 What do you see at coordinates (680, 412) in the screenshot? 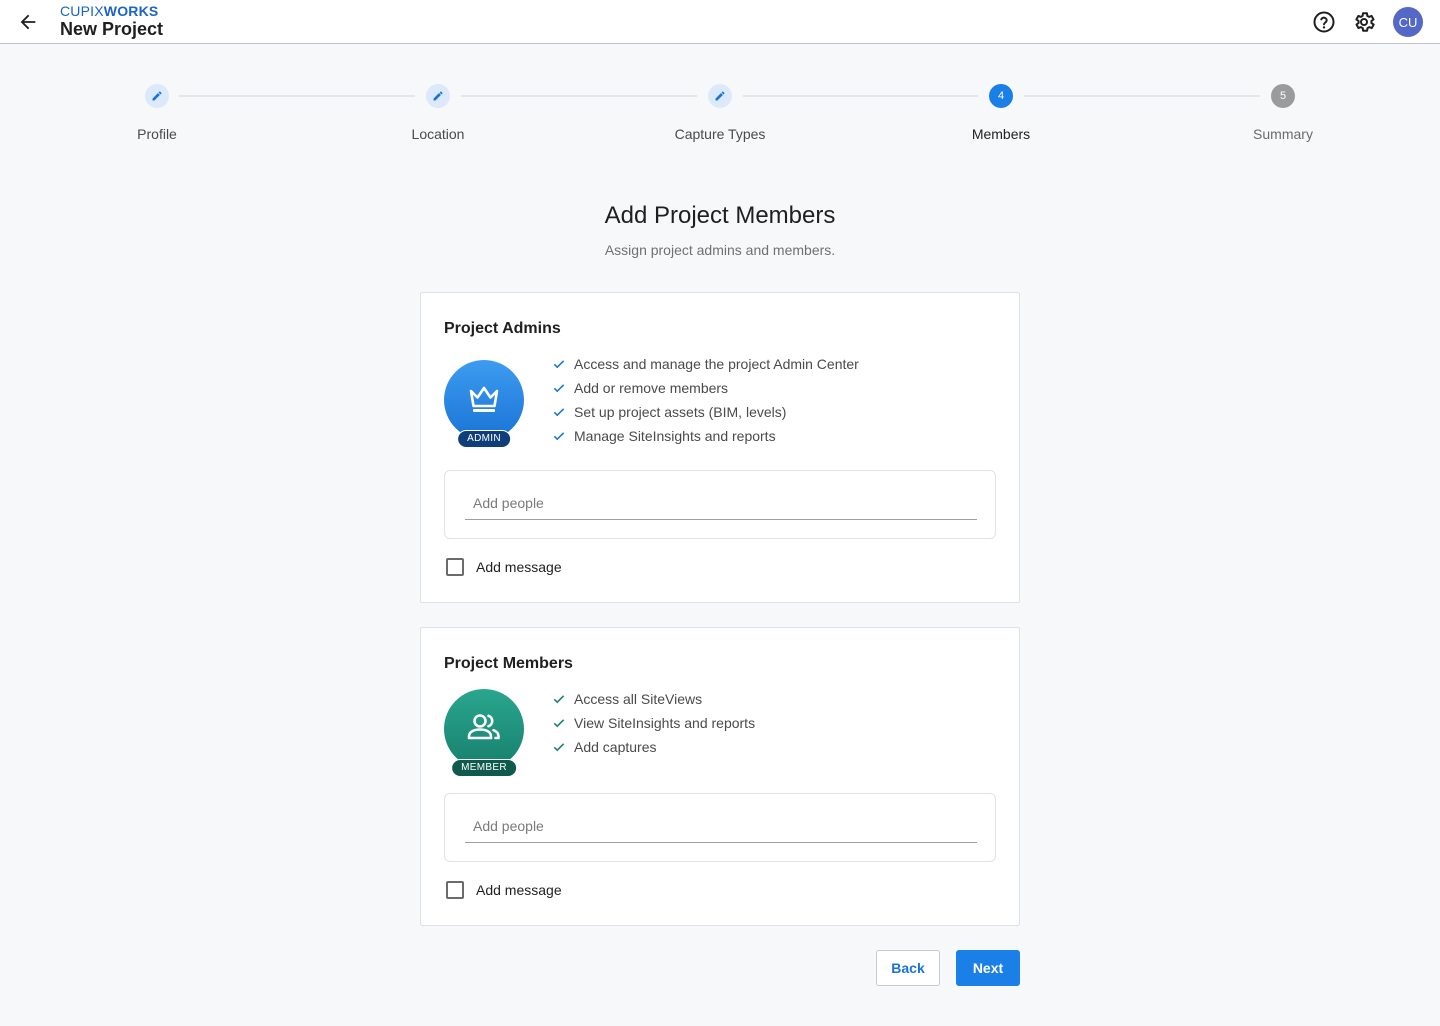
I see `permission-text: Set up project assets (BIM, levels)` at bounding box center [680, 412].